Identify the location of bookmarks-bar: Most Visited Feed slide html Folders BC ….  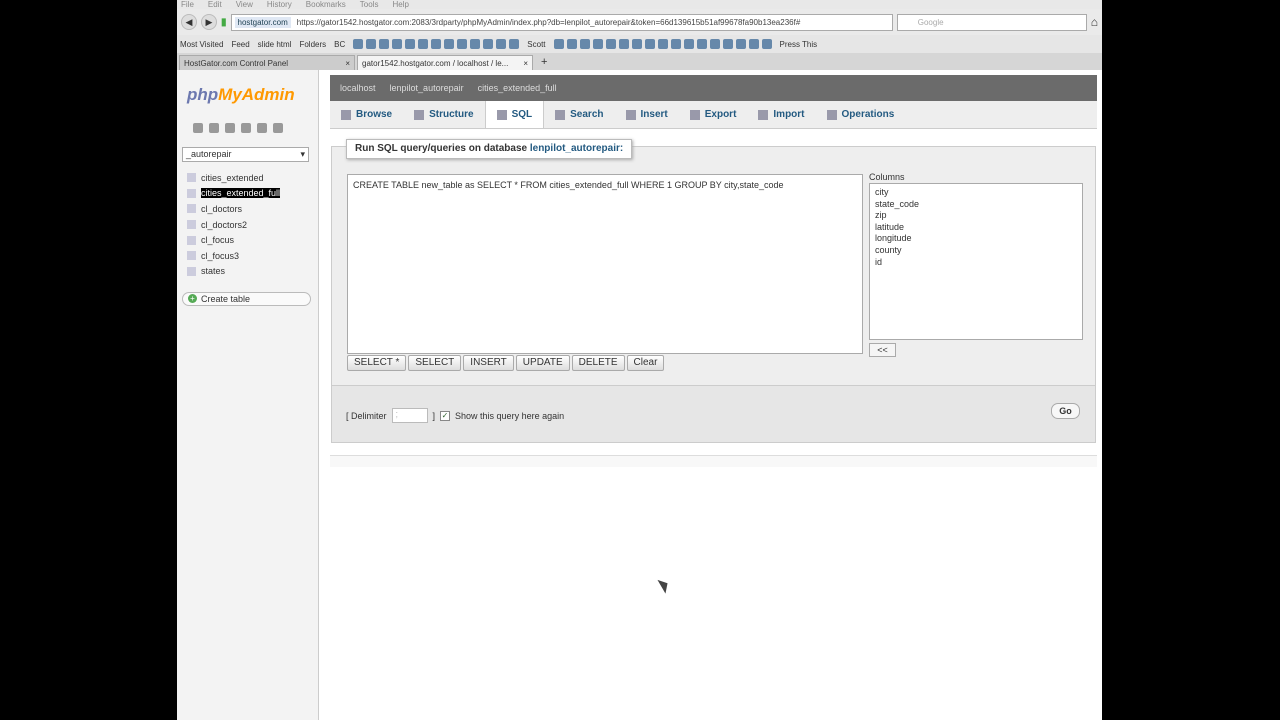
(639, 44).